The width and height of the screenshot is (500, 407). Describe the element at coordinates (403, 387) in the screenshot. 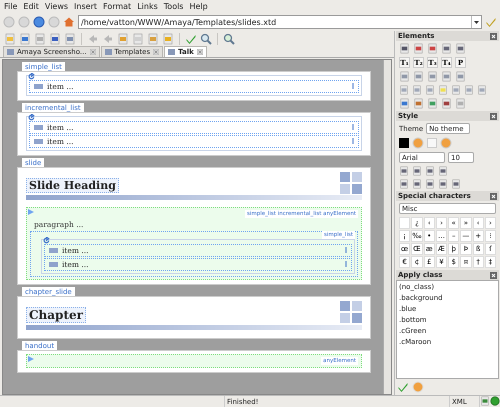

I see `apply-check-icon` at that location.